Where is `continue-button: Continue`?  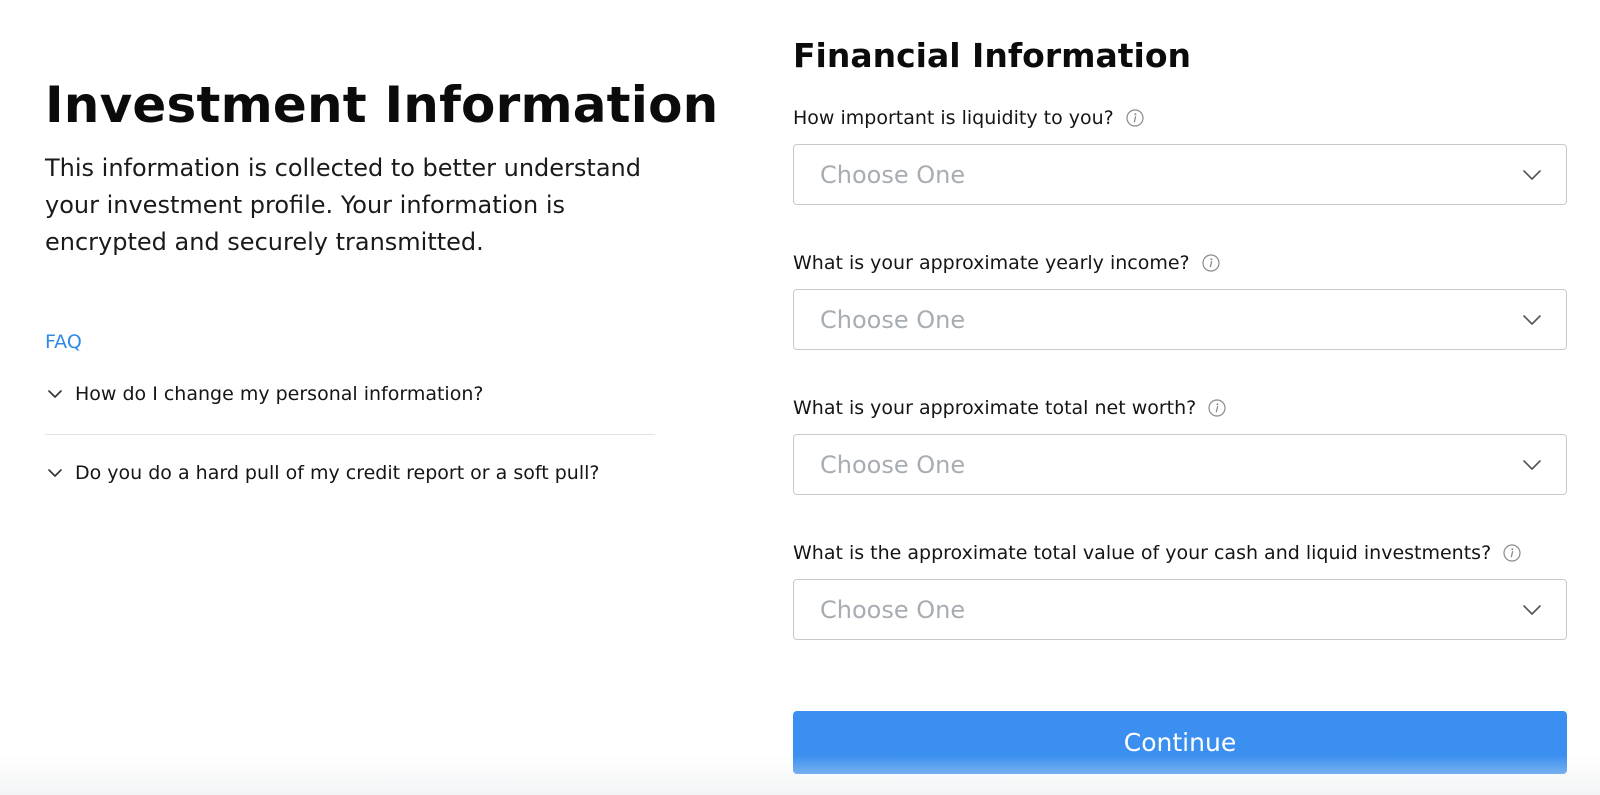
continue-button: Continue is located at coordinates (1180, 742).